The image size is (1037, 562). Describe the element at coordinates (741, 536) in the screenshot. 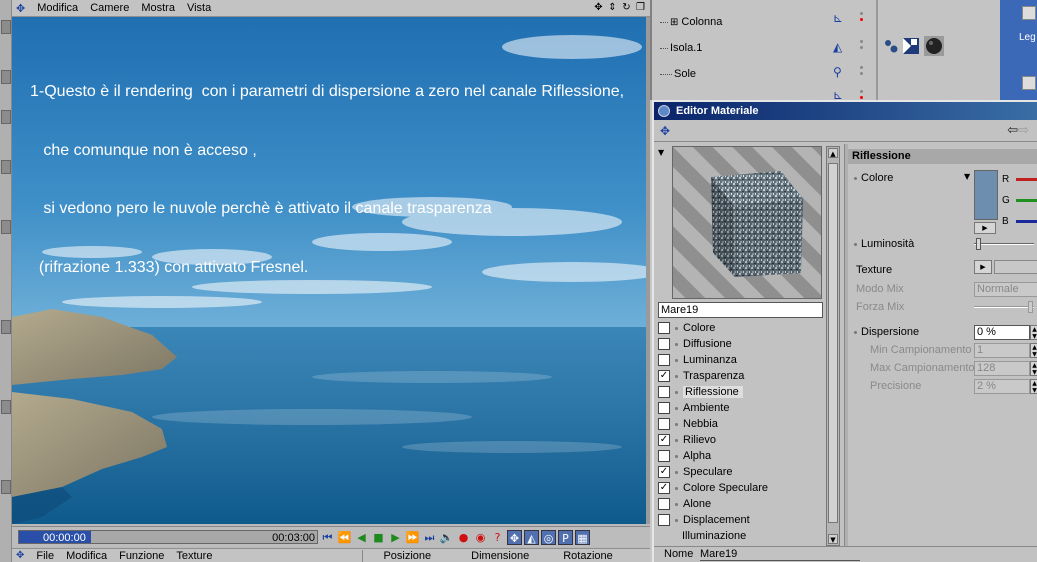

I see `channel-illuminazione: Illuminazione` at that location.